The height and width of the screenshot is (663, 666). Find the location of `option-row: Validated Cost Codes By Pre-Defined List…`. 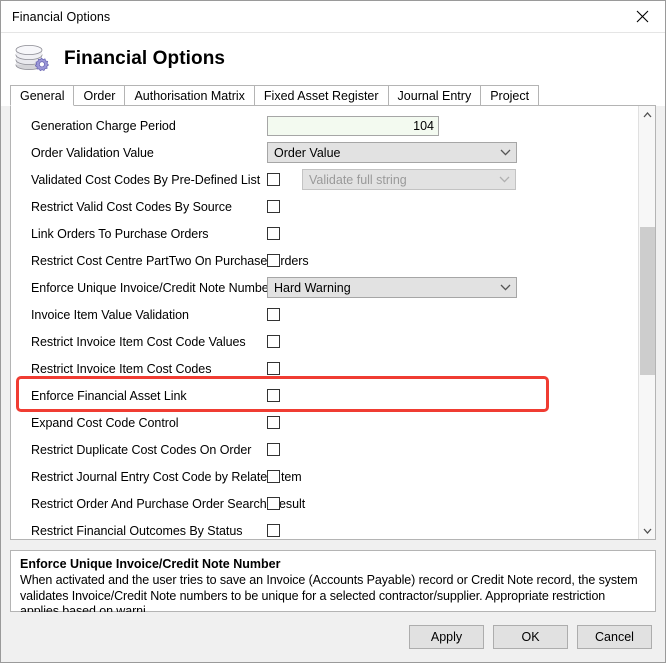

option-row: Validated Cost Codes By Pre-Defined List… is located at coordinates (324, 179).